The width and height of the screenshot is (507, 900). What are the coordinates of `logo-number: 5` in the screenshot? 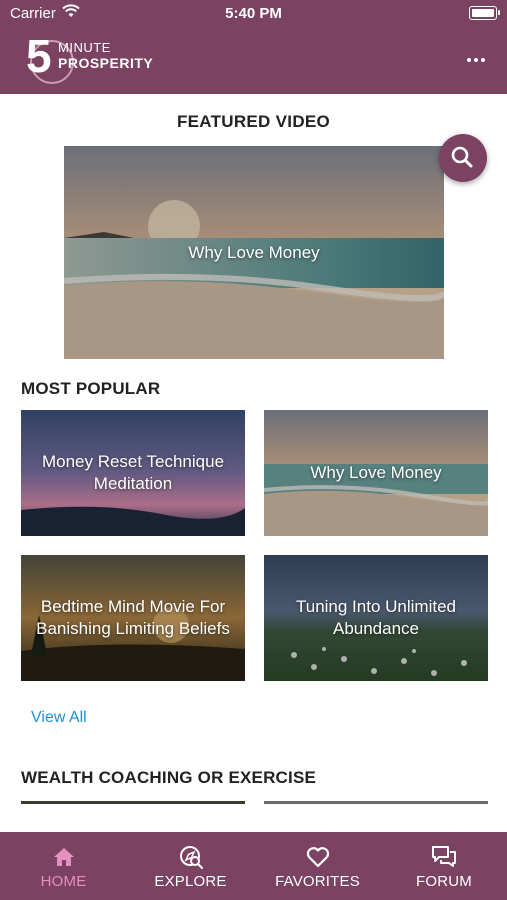 It's located at (39, 56).